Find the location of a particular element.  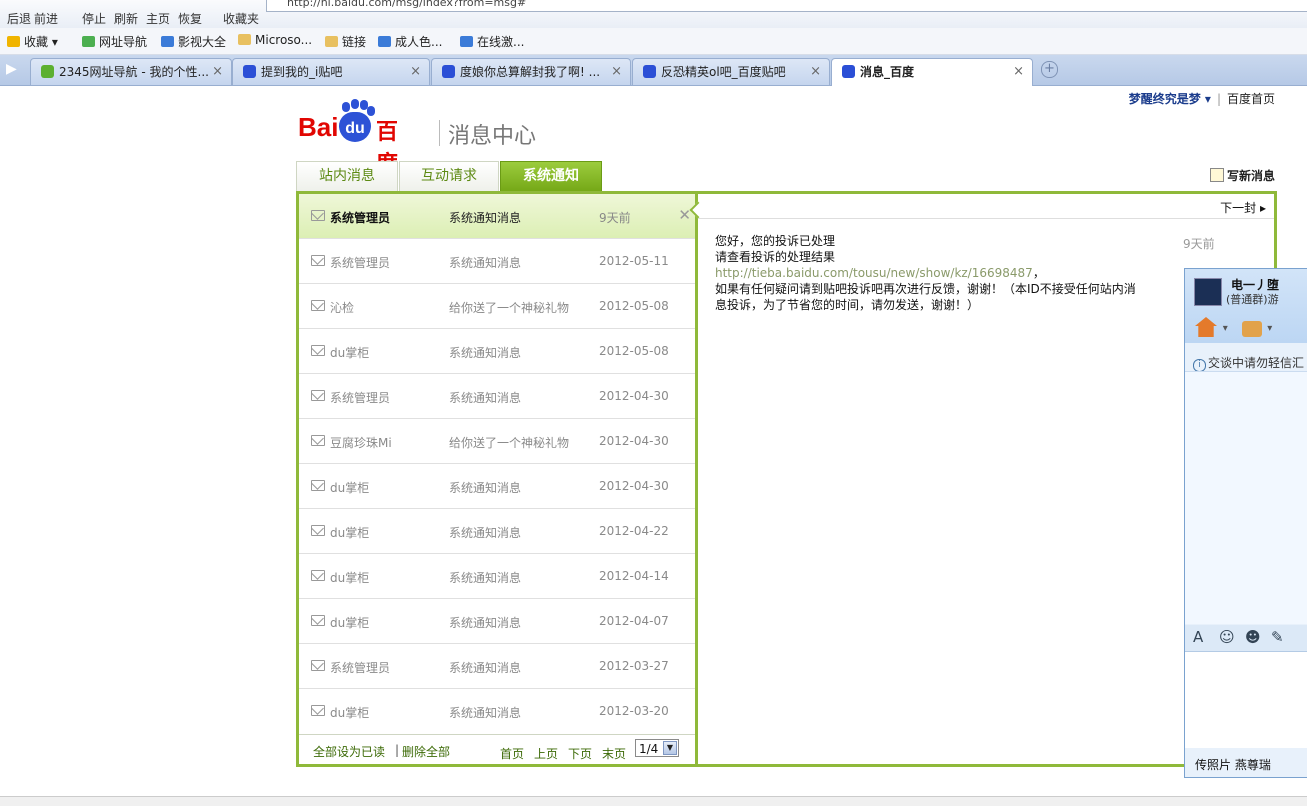

message-row: du掌柜 系统通知消息 2012-05-08 is located at coordinates (497, 351).